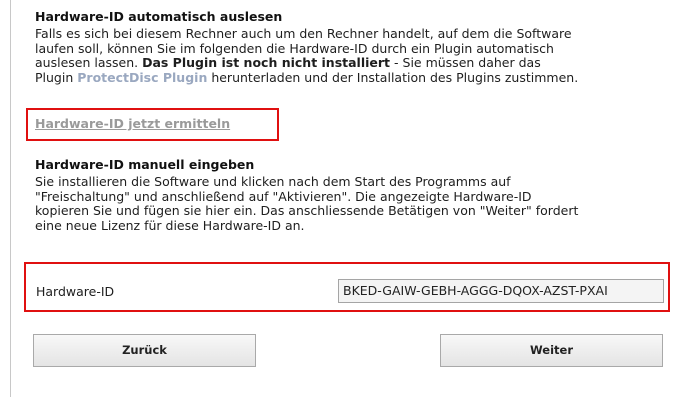 This screenshot has width=688, height=397. I want to click on next-button: Weiter, so click(551, 350).